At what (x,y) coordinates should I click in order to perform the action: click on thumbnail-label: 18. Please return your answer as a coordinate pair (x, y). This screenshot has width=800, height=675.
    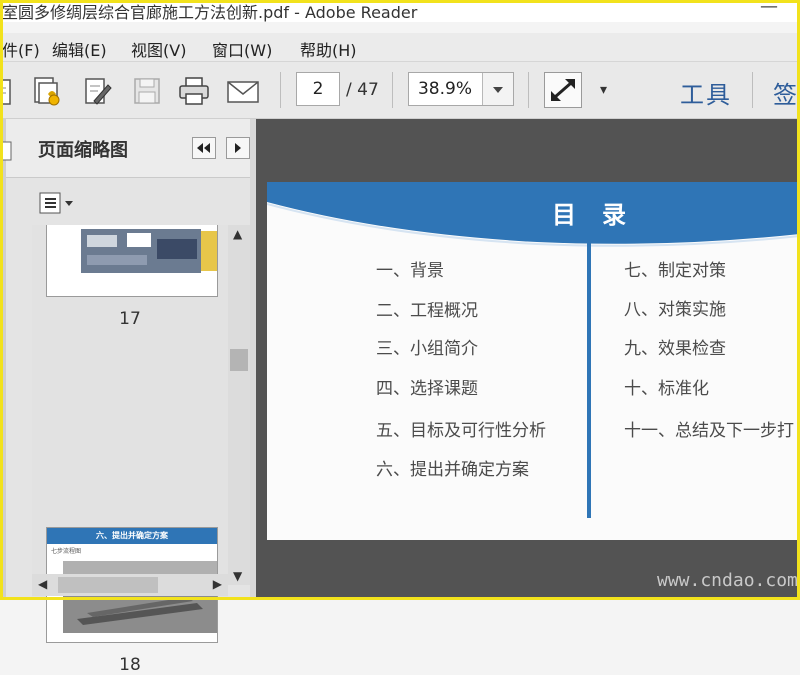
    Looking at the image, I should click on (130, 665).